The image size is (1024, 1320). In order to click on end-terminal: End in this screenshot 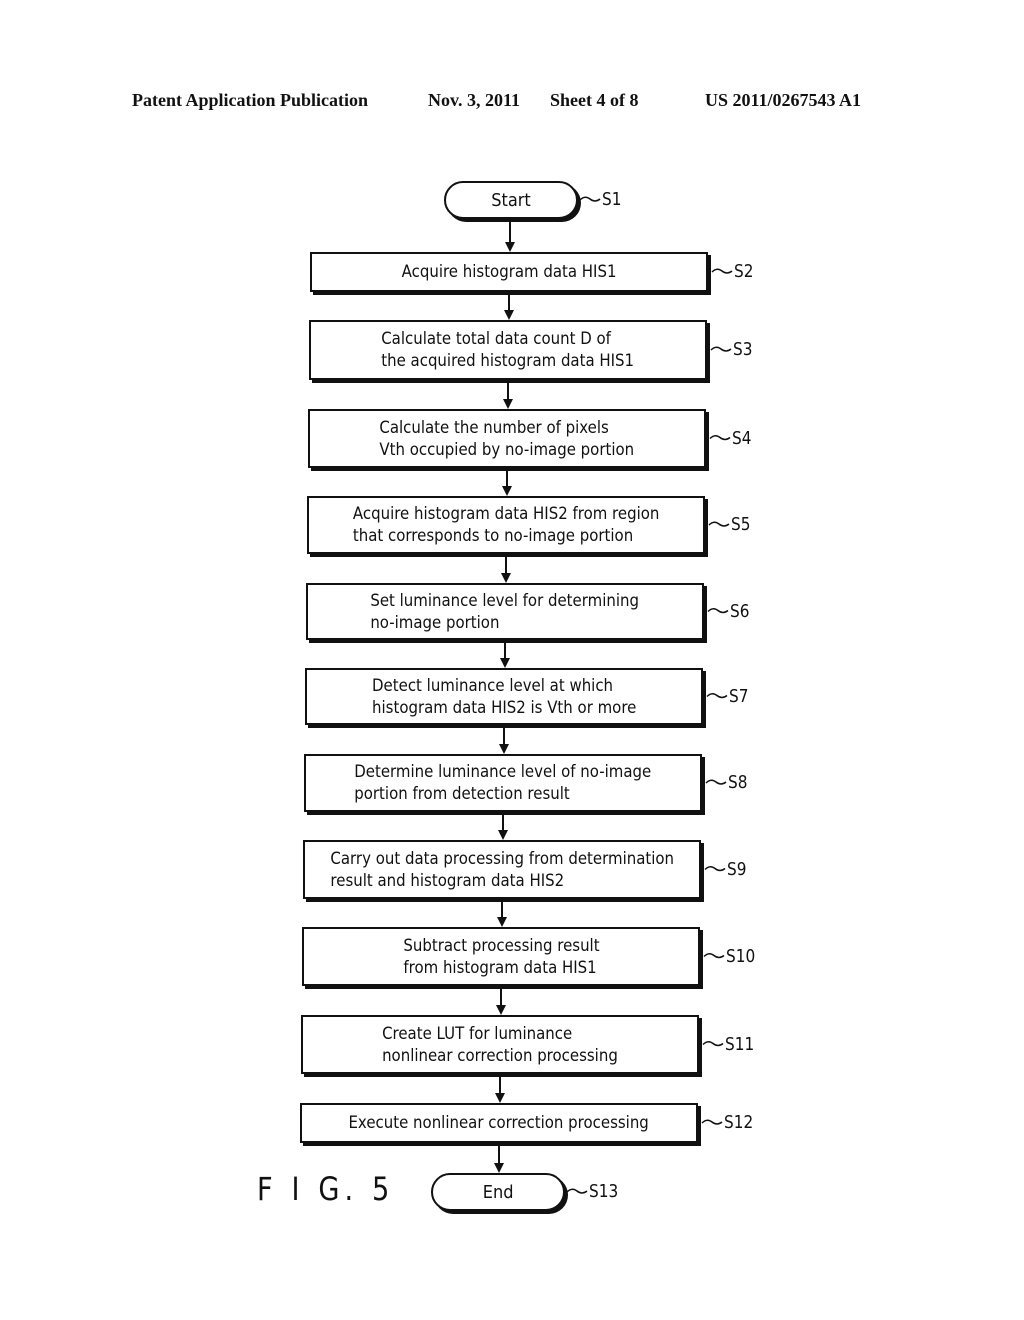, I will do `click(498, 1192)`.